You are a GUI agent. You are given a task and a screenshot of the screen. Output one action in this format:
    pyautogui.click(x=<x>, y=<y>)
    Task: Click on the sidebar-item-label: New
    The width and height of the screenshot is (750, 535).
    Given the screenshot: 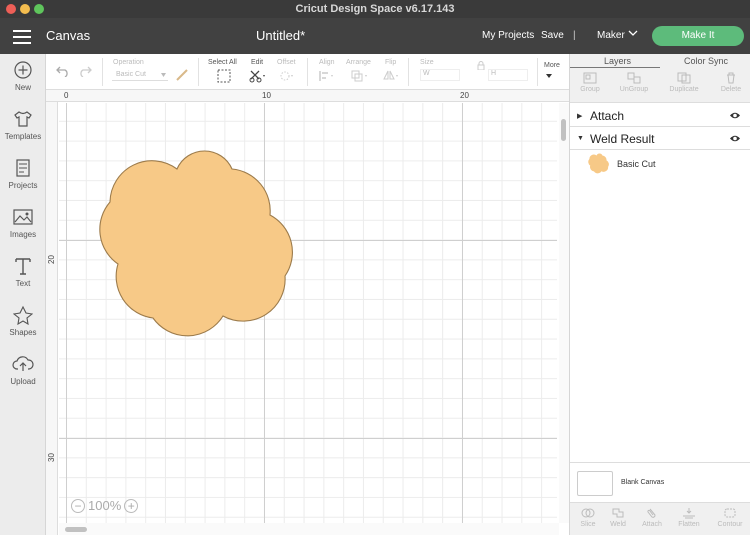 What is the action you would take?
    pyautogui.click(x=22, y=87)
    